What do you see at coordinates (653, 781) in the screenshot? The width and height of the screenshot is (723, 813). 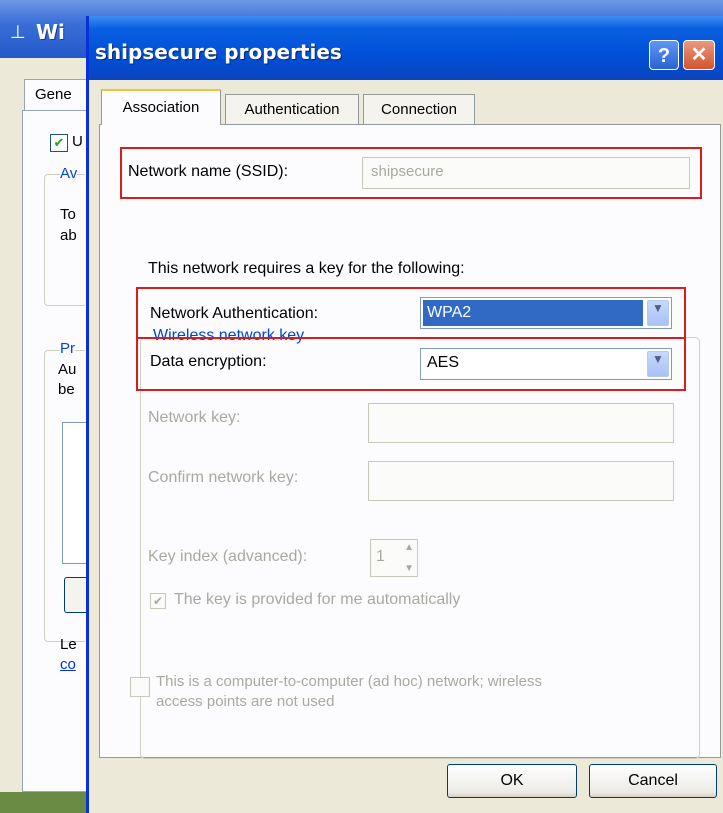 I see `cancel-button: Cancel` at bounding box center [653, 781].